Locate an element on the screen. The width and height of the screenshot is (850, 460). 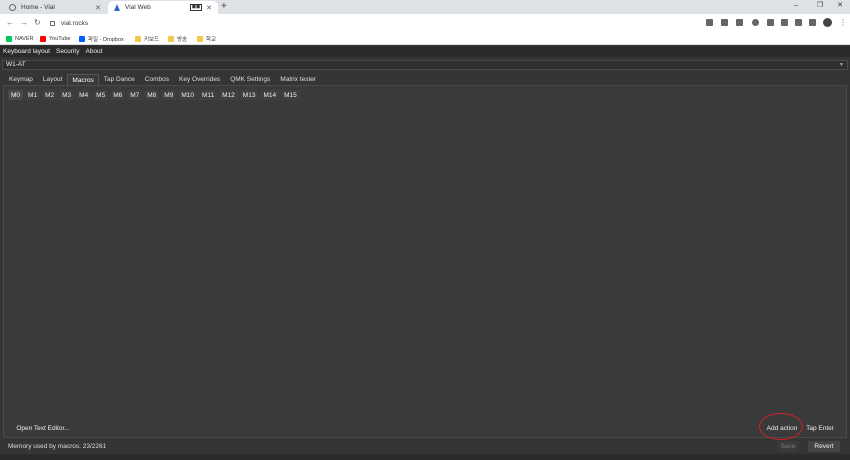
macro-tab-m3: M3 is located at coordinates (67, 95).